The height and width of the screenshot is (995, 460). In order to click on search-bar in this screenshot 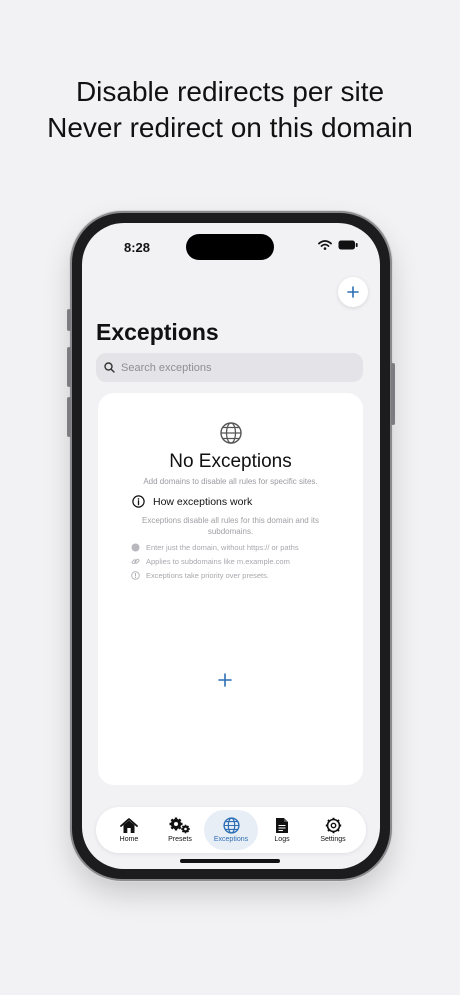, I will do `click(229, 367)`.